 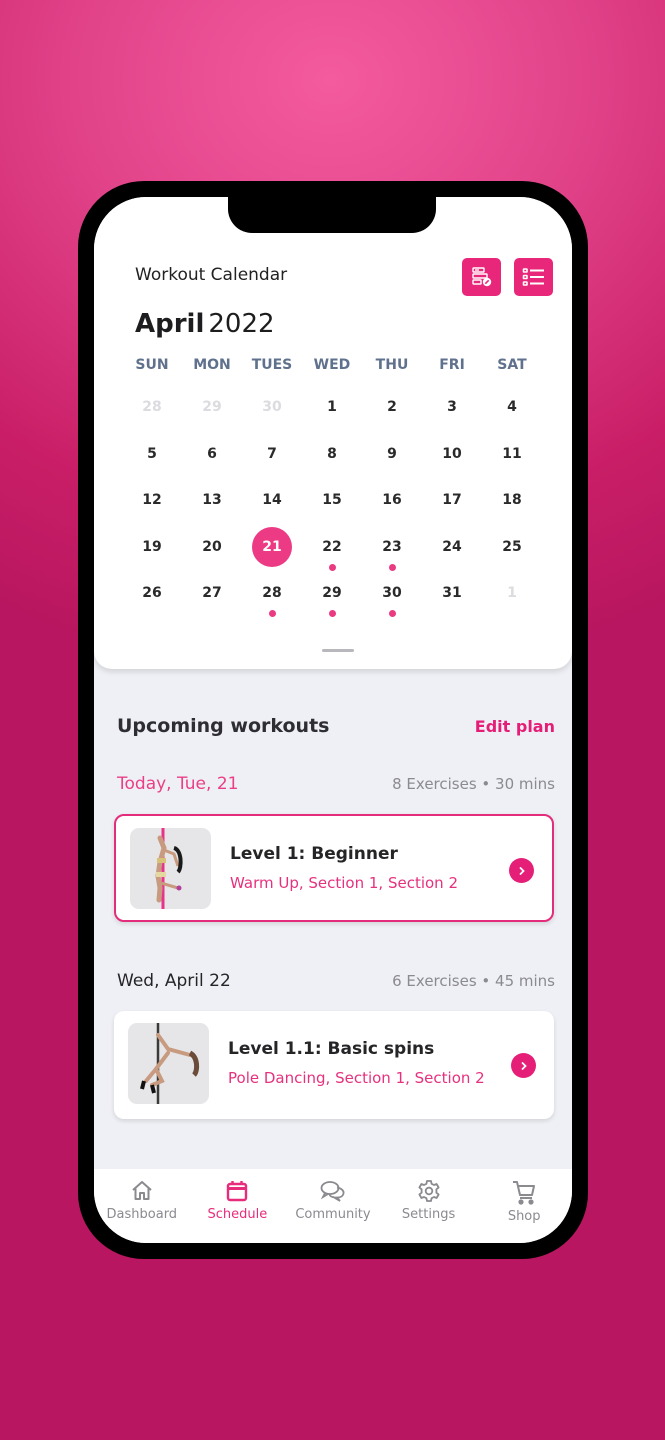 I want to click on day-number: 11, so click(x=512, y=454).